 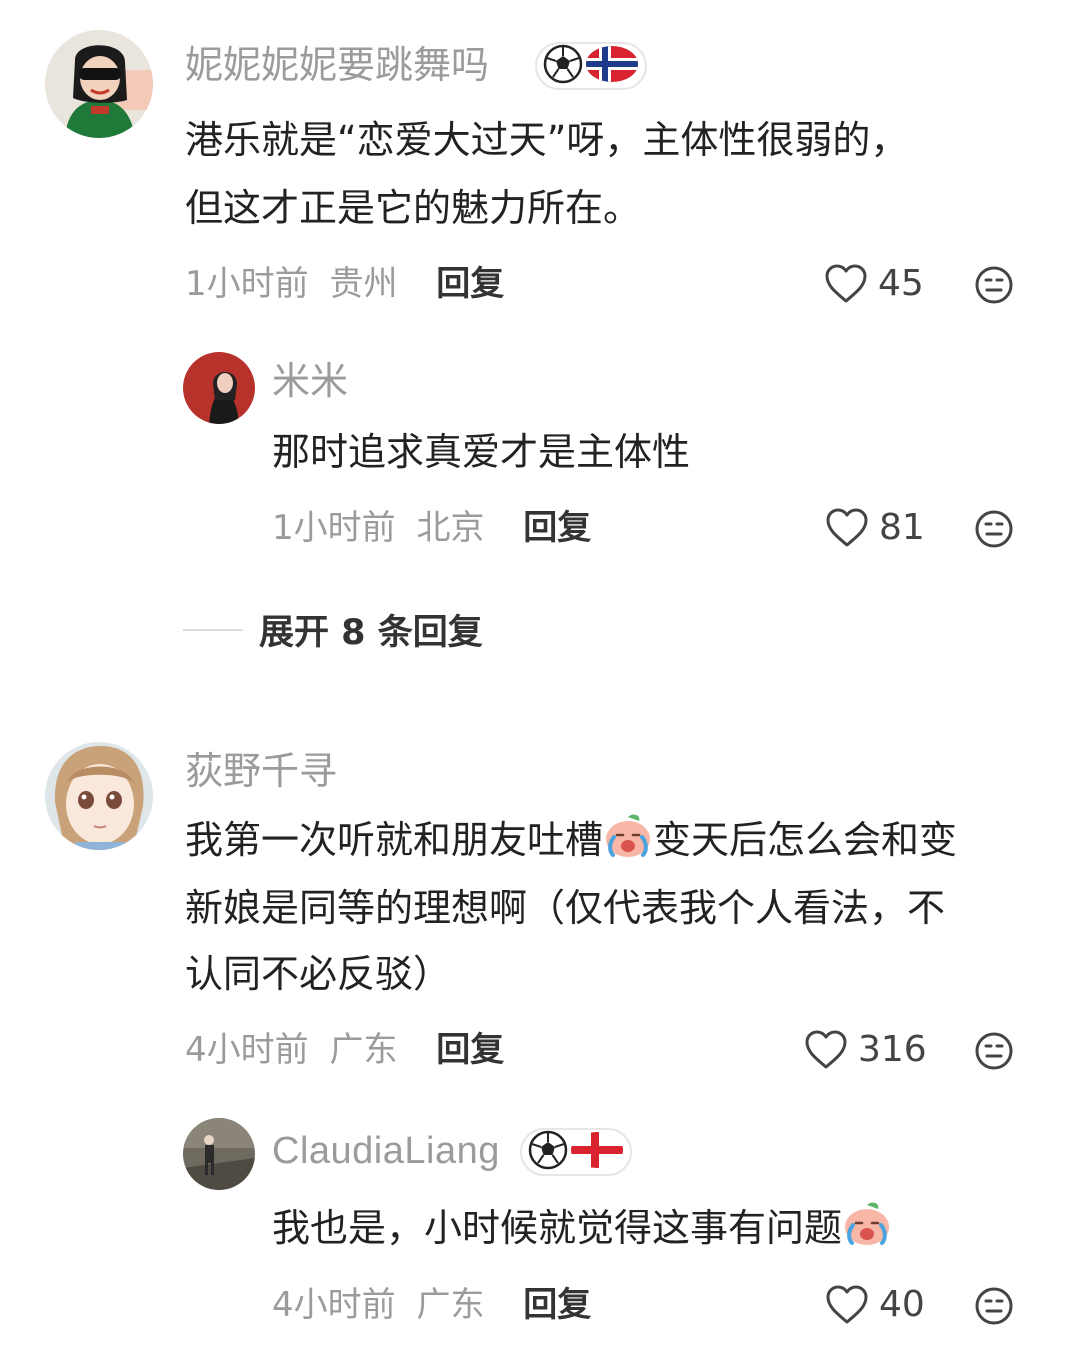 I want to click on like-count: 81, so click(x=902, y=527).